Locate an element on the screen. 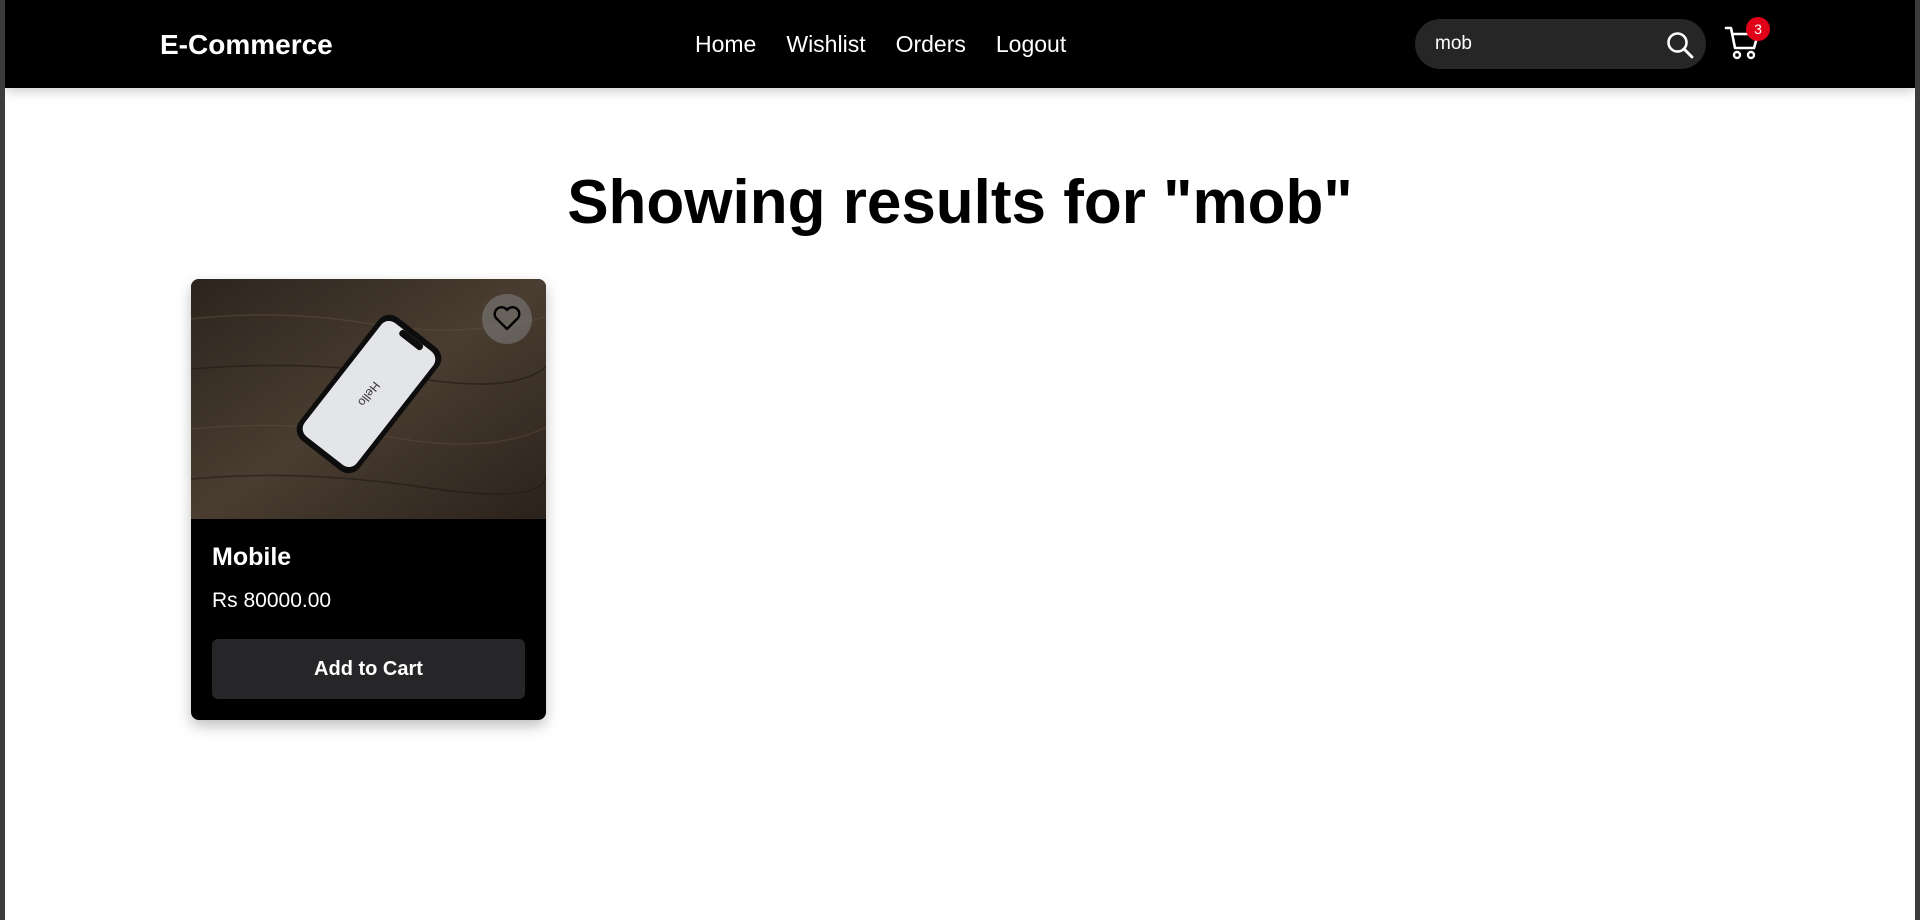 The height and width of the screenshot is (920, 1920). search-icon is located at coordinates (1680, 45).